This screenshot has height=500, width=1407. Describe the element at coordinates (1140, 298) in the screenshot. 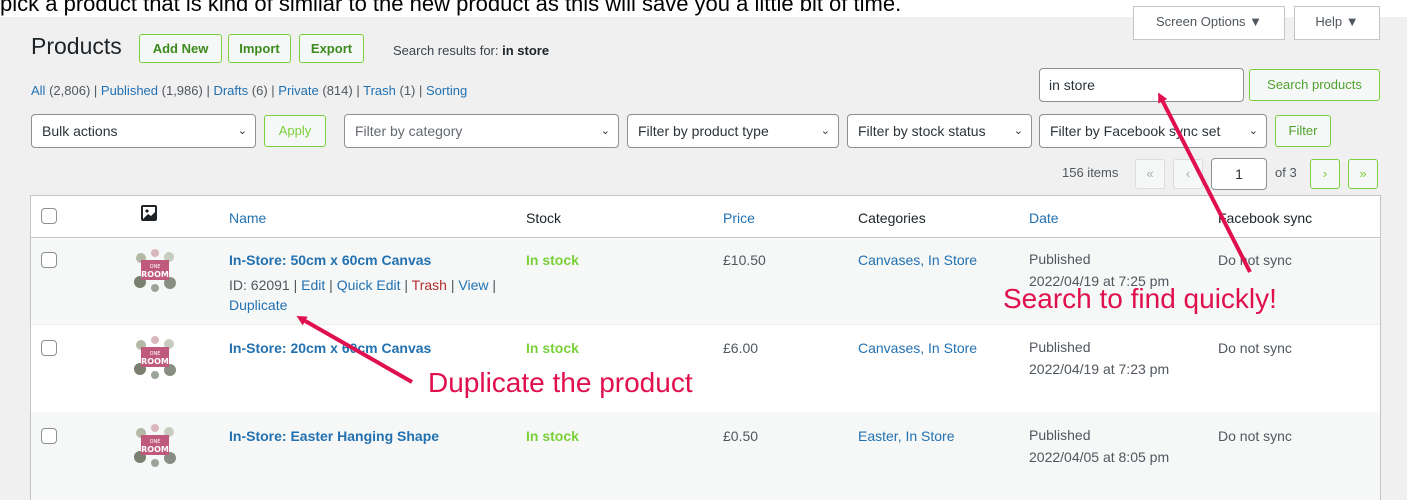

I see `search-annotation: Search to find quickly!` at that location.